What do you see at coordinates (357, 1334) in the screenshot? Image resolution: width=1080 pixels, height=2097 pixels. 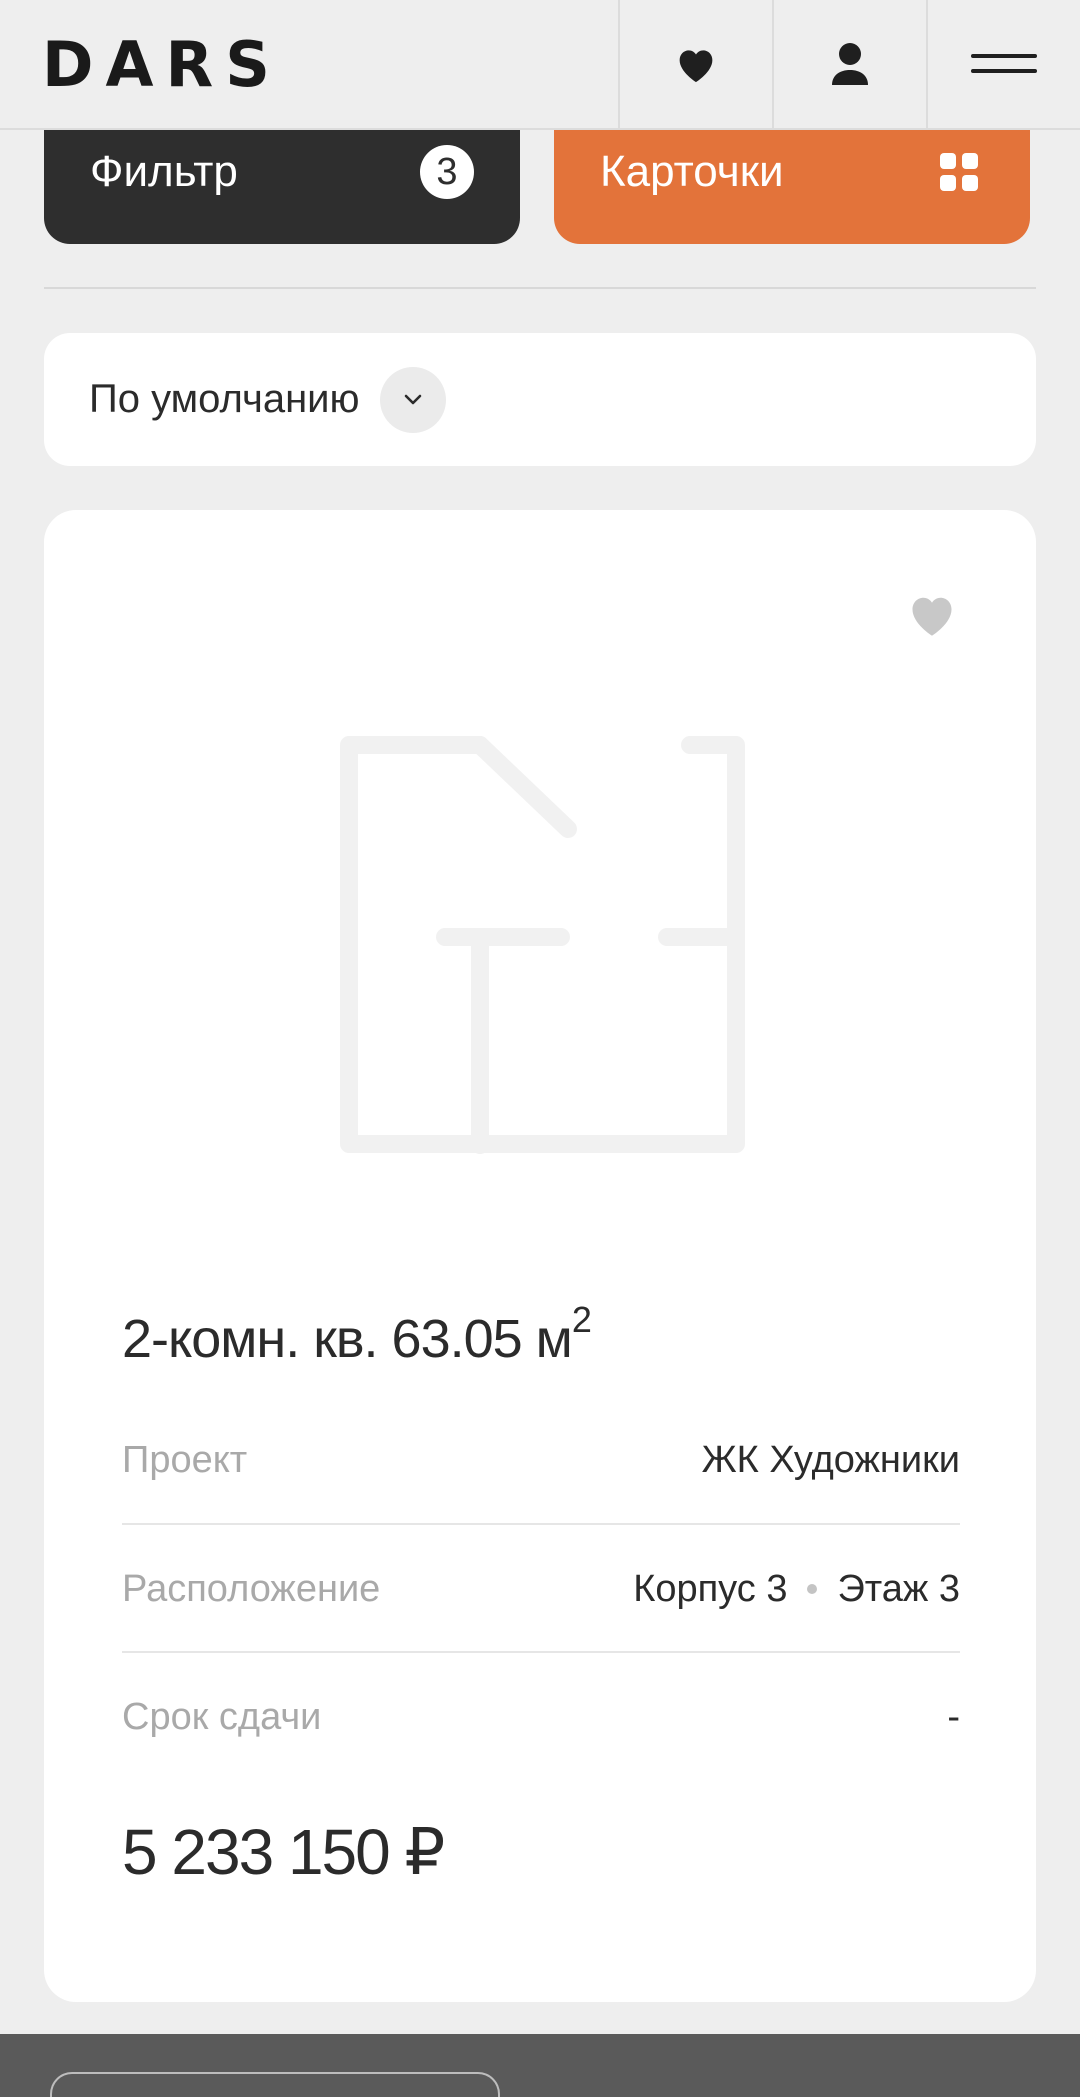 I see `apartment-title: 2-комн. кв. 63.05 м2` at bounding box center [357, 1334].